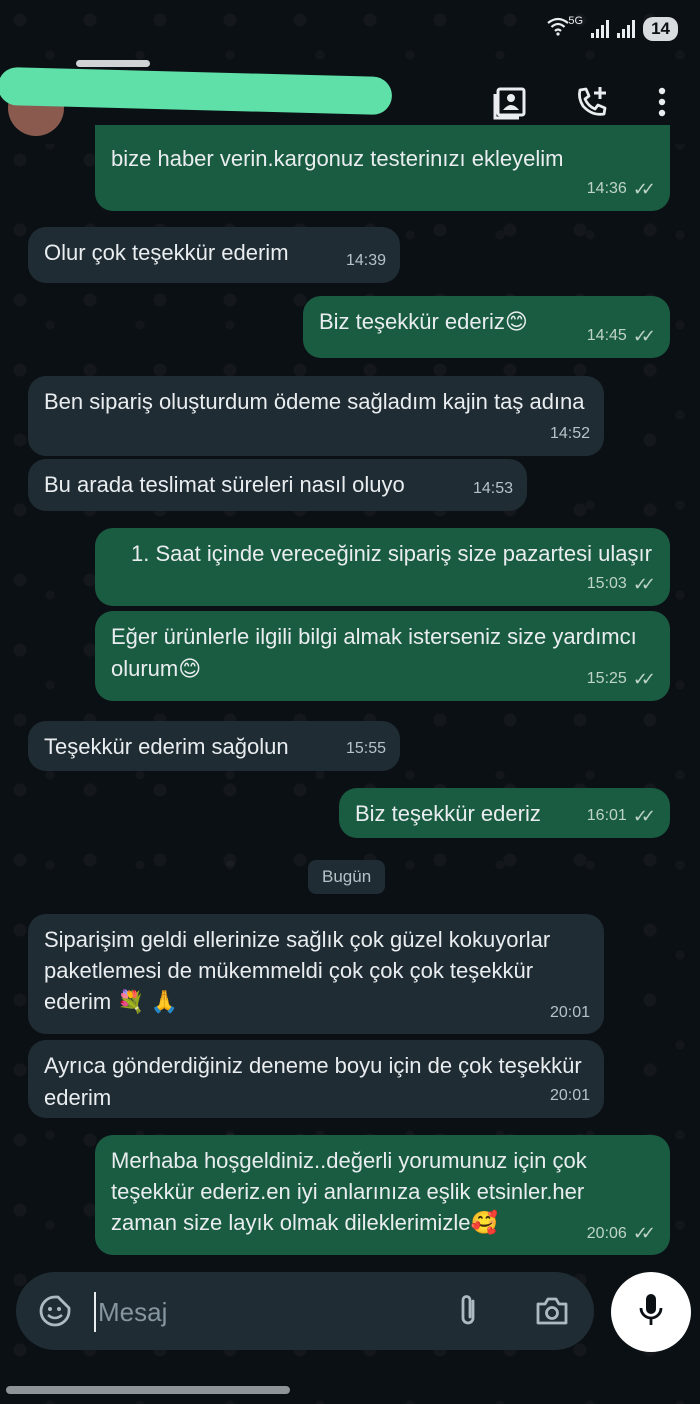 The width and height of the screenshot is (700, 1404). What do you see at coordinates (600, 28) in the screenshot?
I see `signal-icon` at bounding box center [600, 28].